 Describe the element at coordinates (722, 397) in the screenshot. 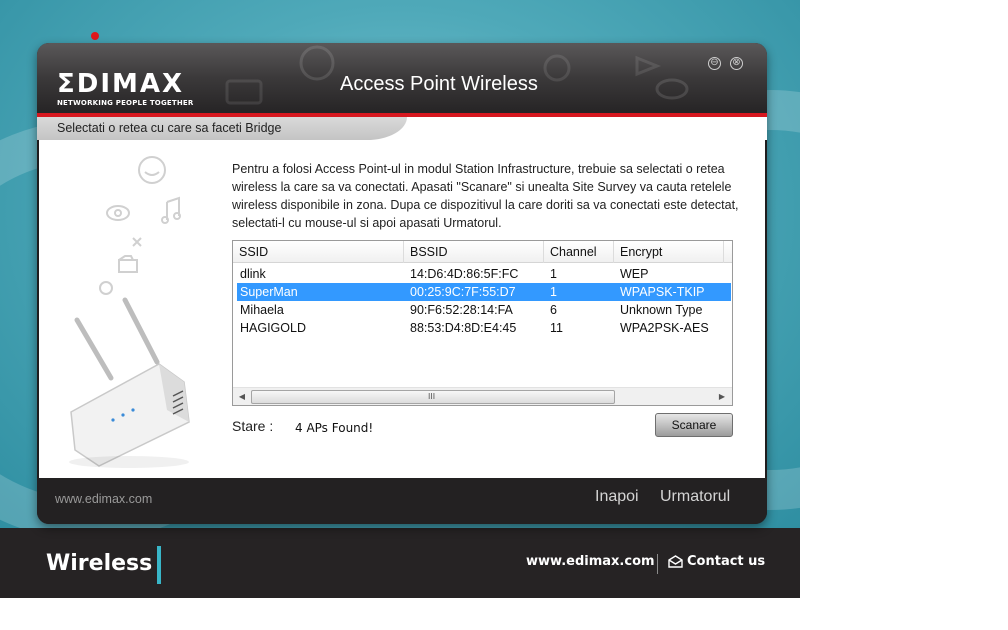

I see `scroll-right-icon: ▶` at that location.